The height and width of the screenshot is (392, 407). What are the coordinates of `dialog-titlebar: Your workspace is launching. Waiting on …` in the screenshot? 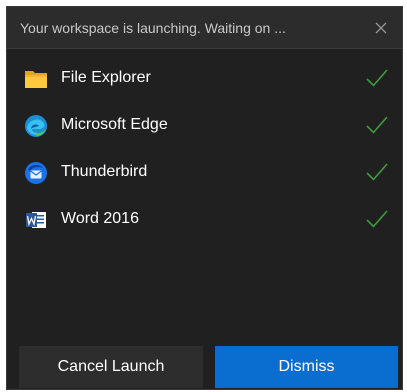 It's located at (204, 28).